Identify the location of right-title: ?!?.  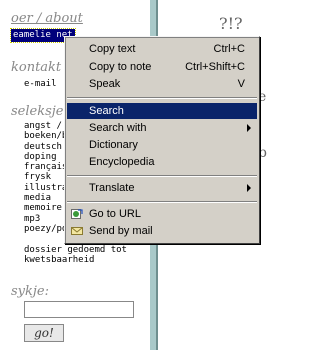
(231, 23).